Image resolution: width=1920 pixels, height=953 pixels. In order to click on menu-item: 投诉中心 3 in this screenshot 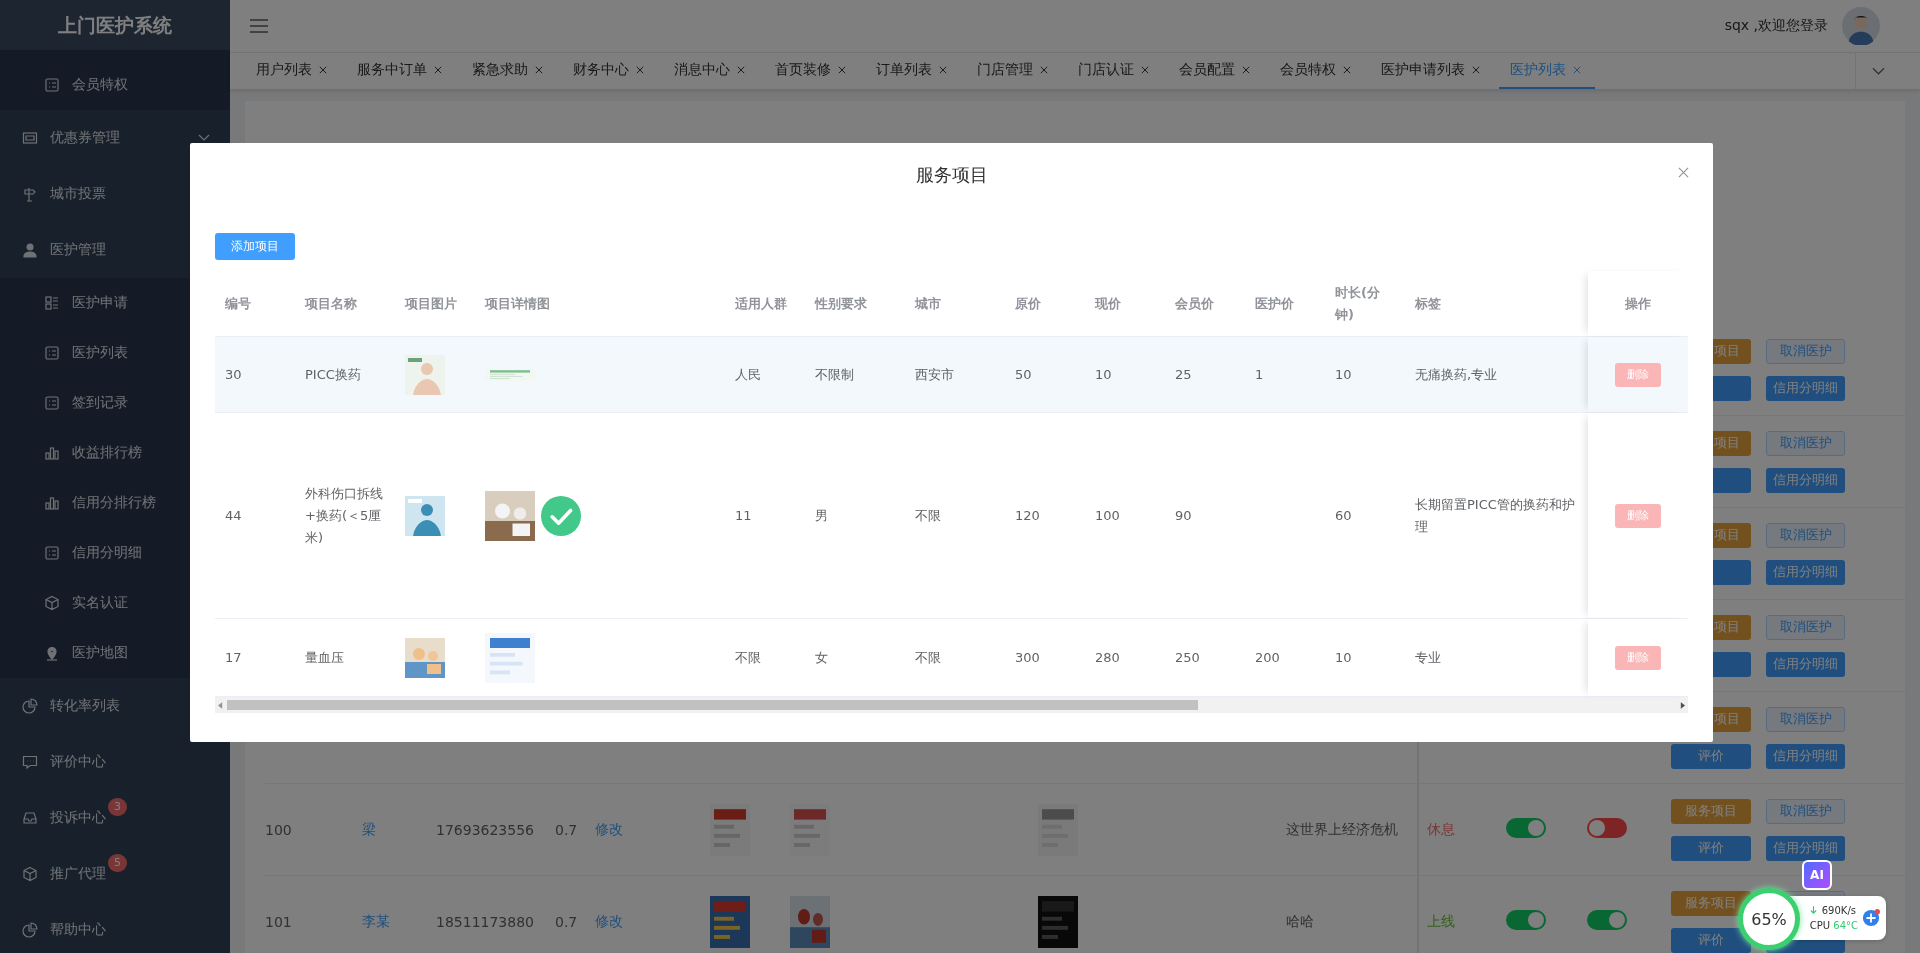, I will do `click(115, 818)`.